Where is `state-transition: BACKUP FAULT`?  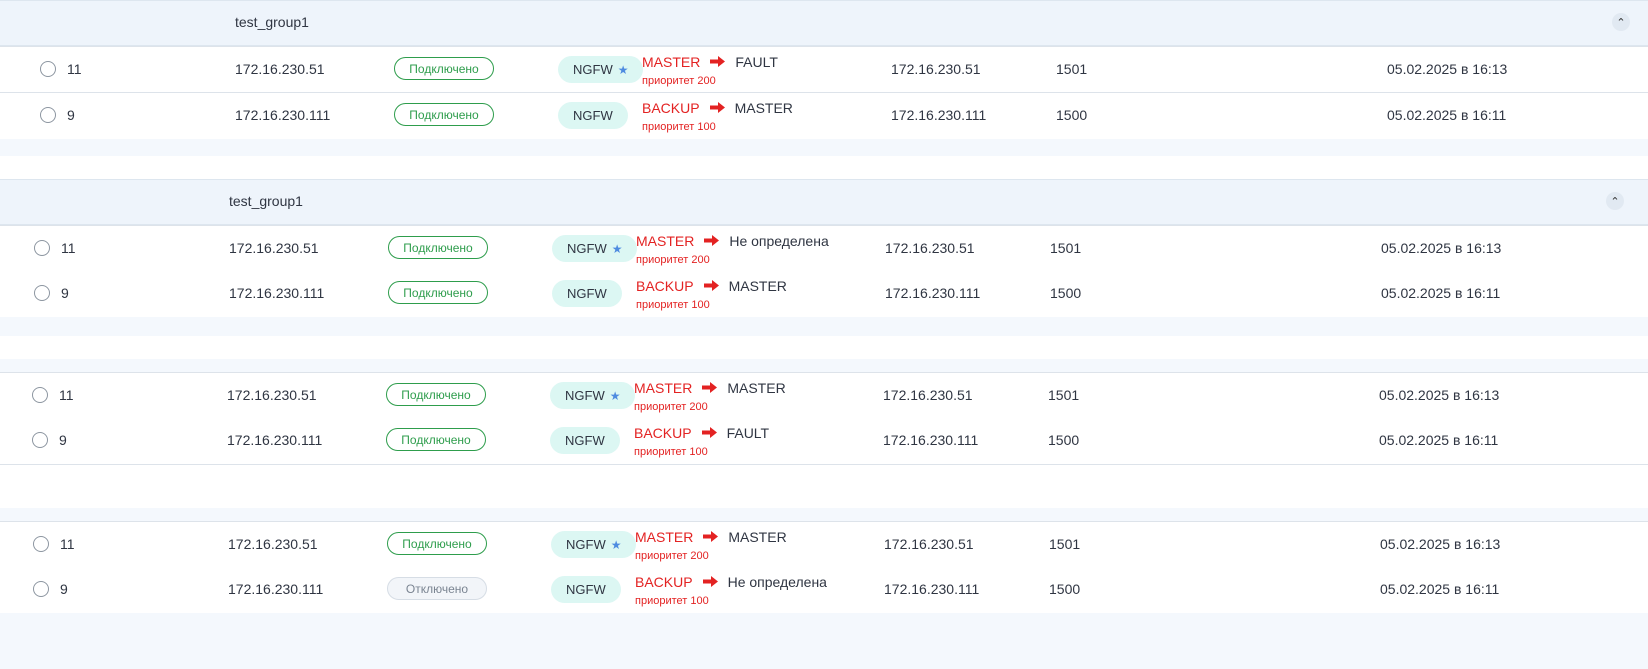 state-transition: BACKUP FAULT is located at coordinates (701, 433).